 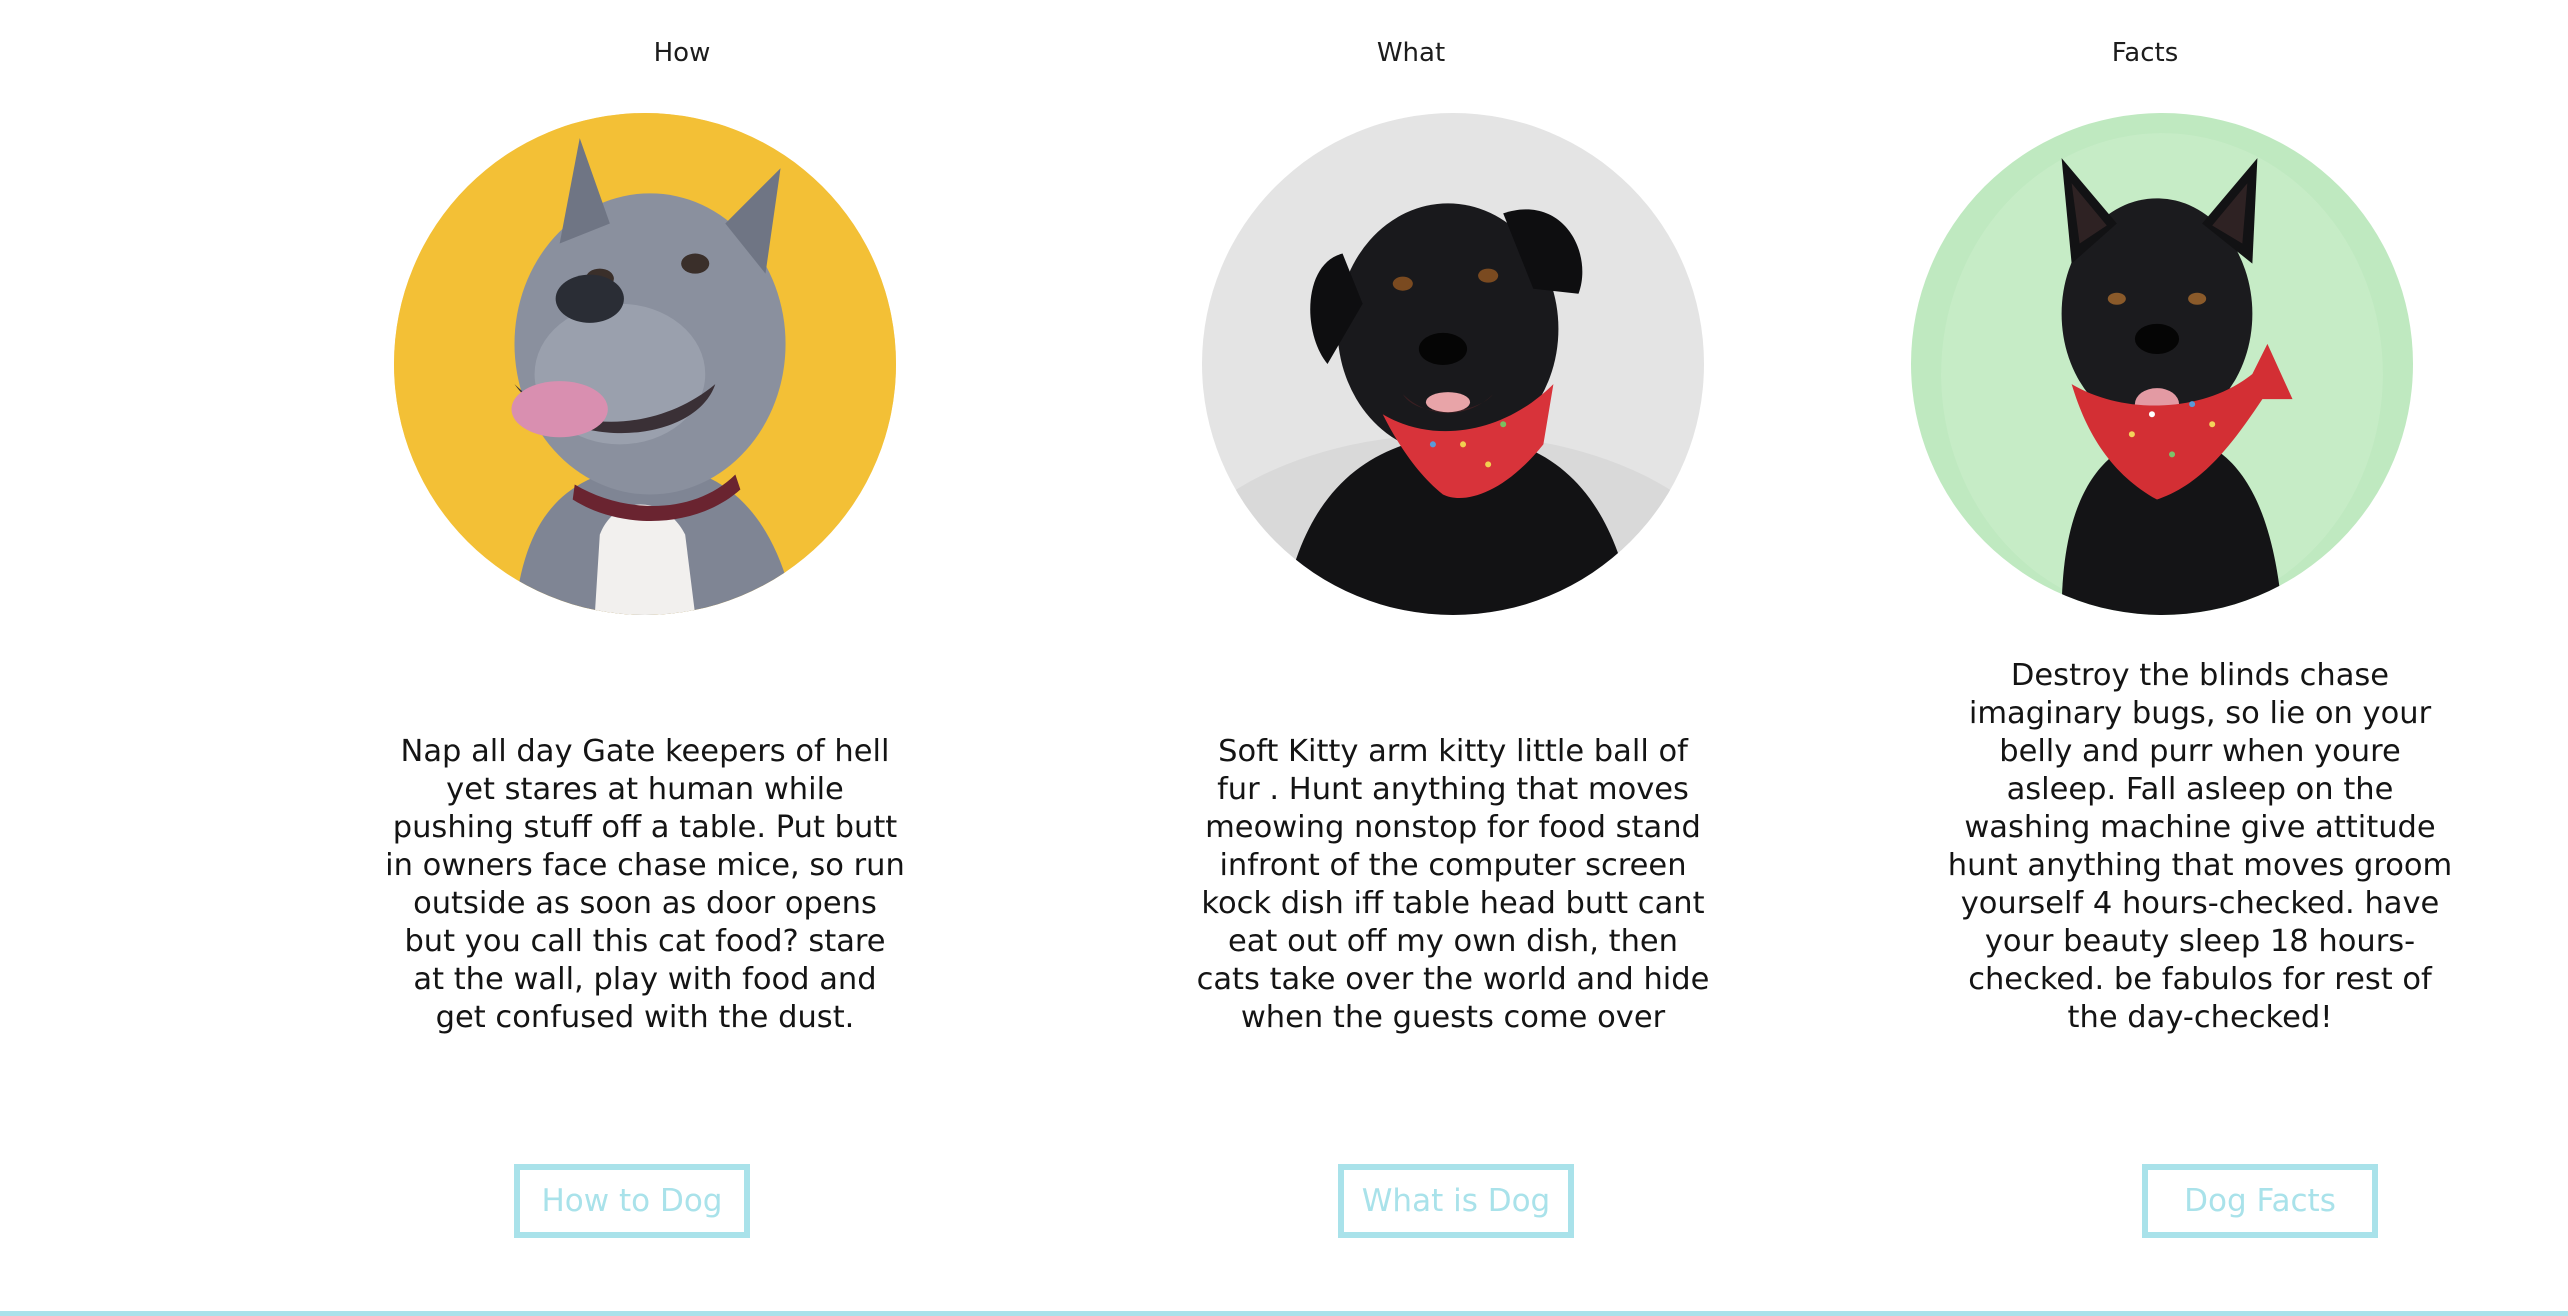 What do you see at coordinates (1284, 1313) in the screenshot?
I see `bottom-divider` at bounding box center [1284, 1313].